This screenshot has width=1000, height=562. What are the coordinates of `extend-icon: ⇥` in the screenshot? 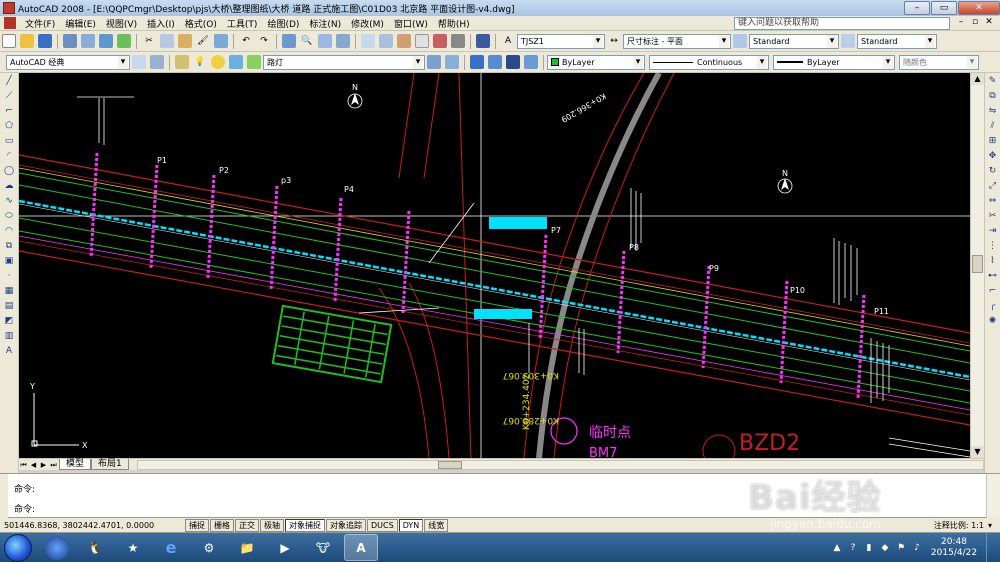 It's located at (992, 230).